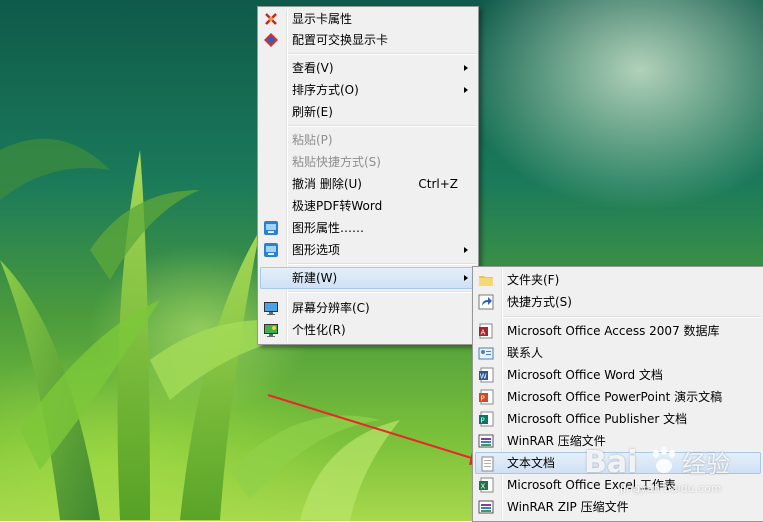 This screenshot has width=763, height=522. What do you see at coordinates (615, 397) in the screenshot?
I see `menu-item-label: Microsoft Office PowerPoint 演示文稿` at bounding box center [615, 397].